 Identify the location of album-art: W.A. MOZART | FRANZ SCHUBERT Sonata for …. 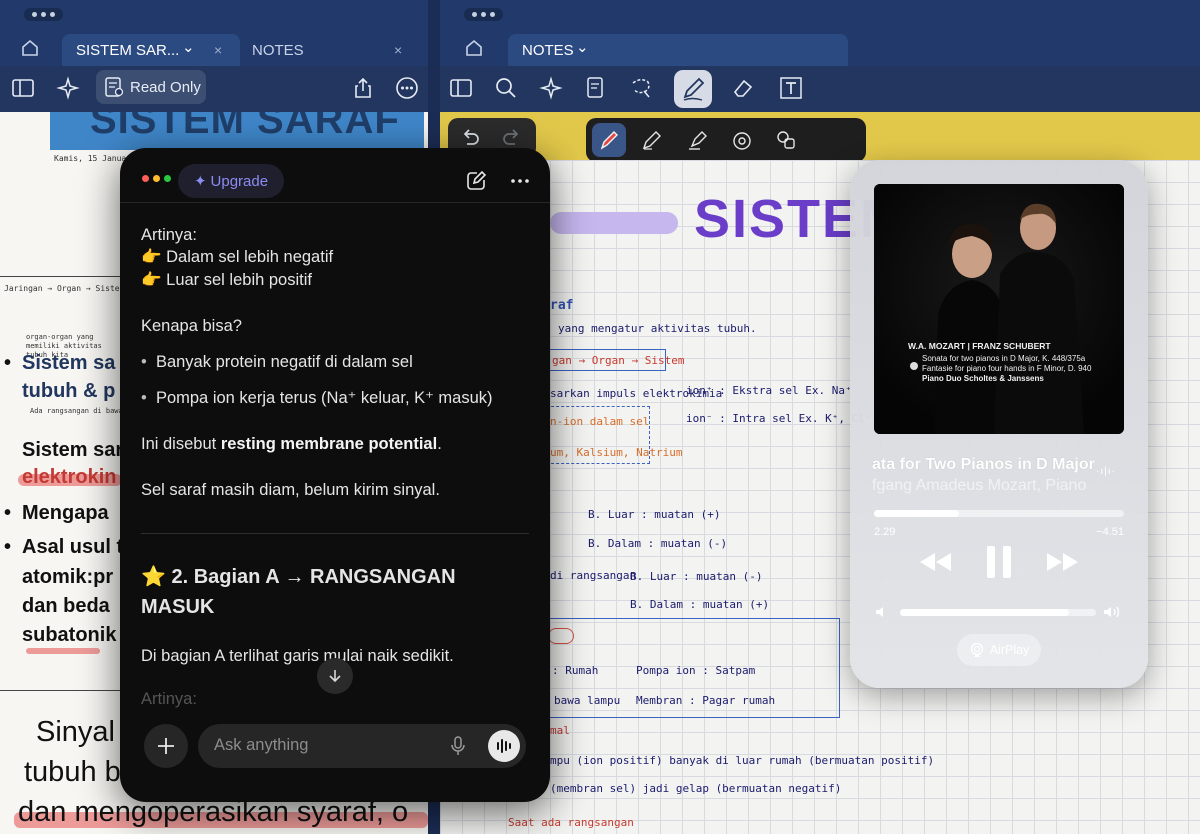
(999, 309).